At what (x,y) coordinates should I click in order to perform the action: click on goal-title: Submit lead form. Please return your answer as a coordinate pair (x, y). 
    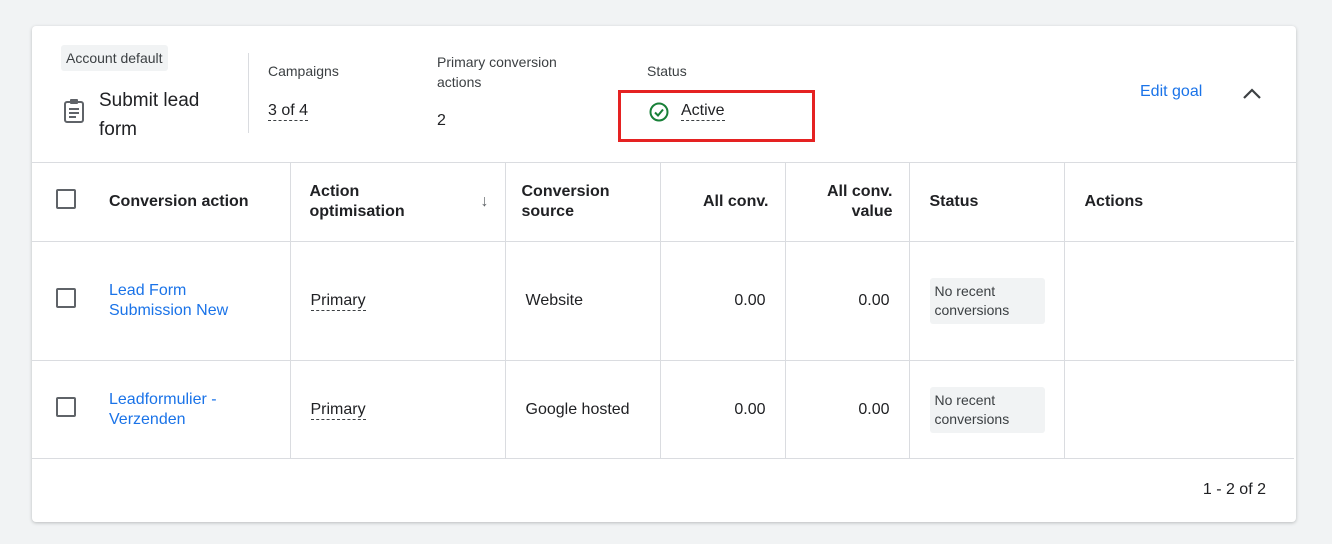
    Looking at the image, I should click on (149, 115).